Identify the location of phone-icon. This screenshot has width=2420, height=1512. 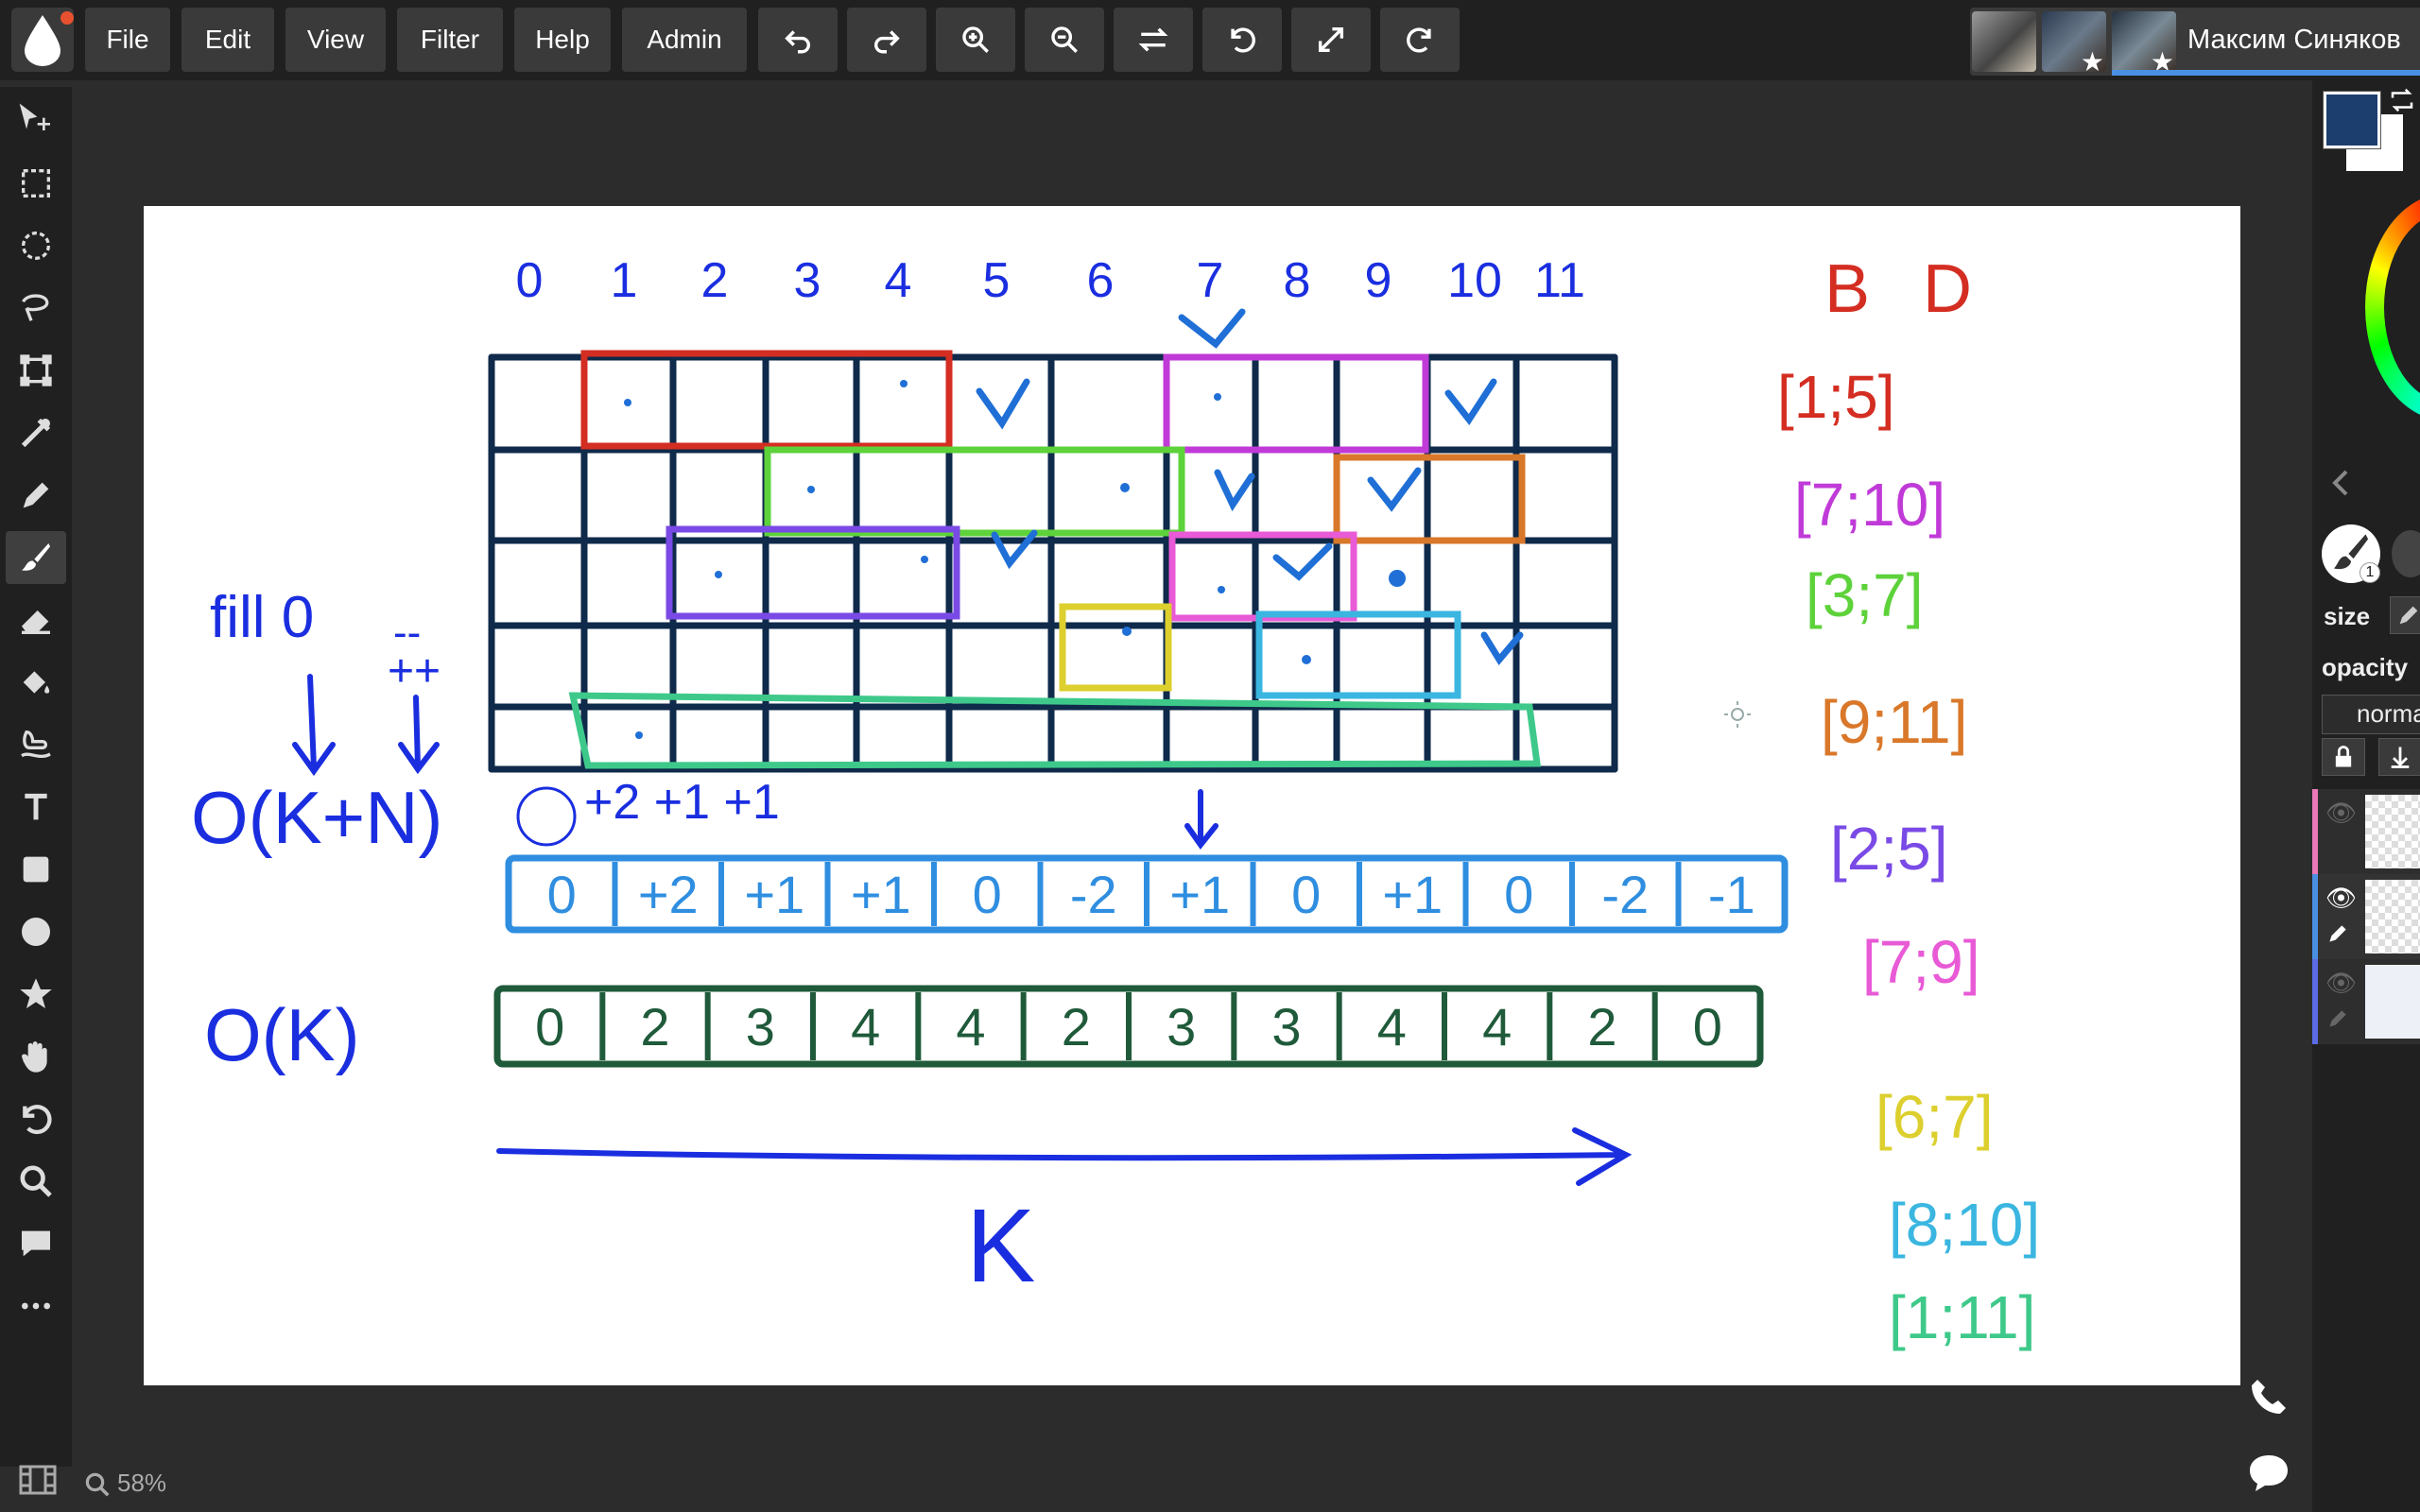
(2269, 1397).